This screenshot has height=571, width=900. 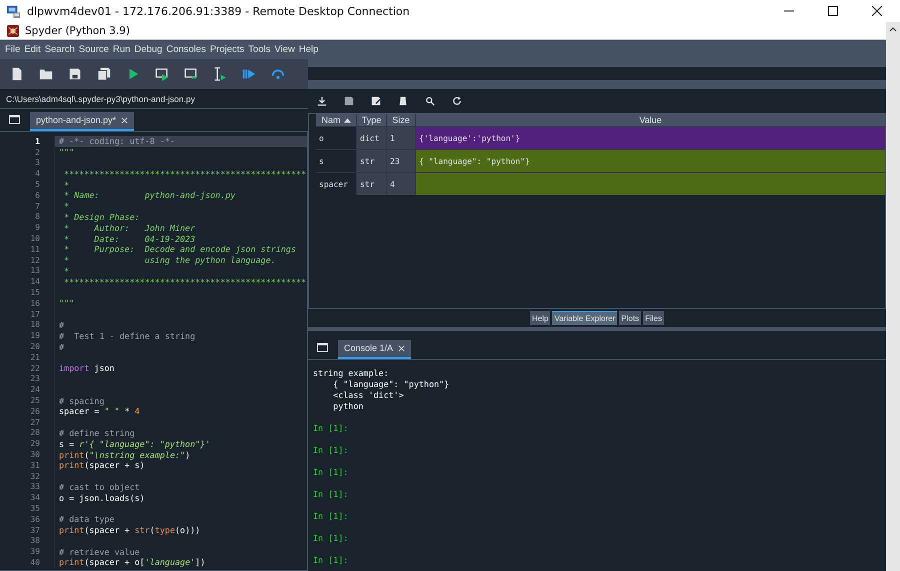 I want to click on menu-item: Source, so click(x=93, y=49).